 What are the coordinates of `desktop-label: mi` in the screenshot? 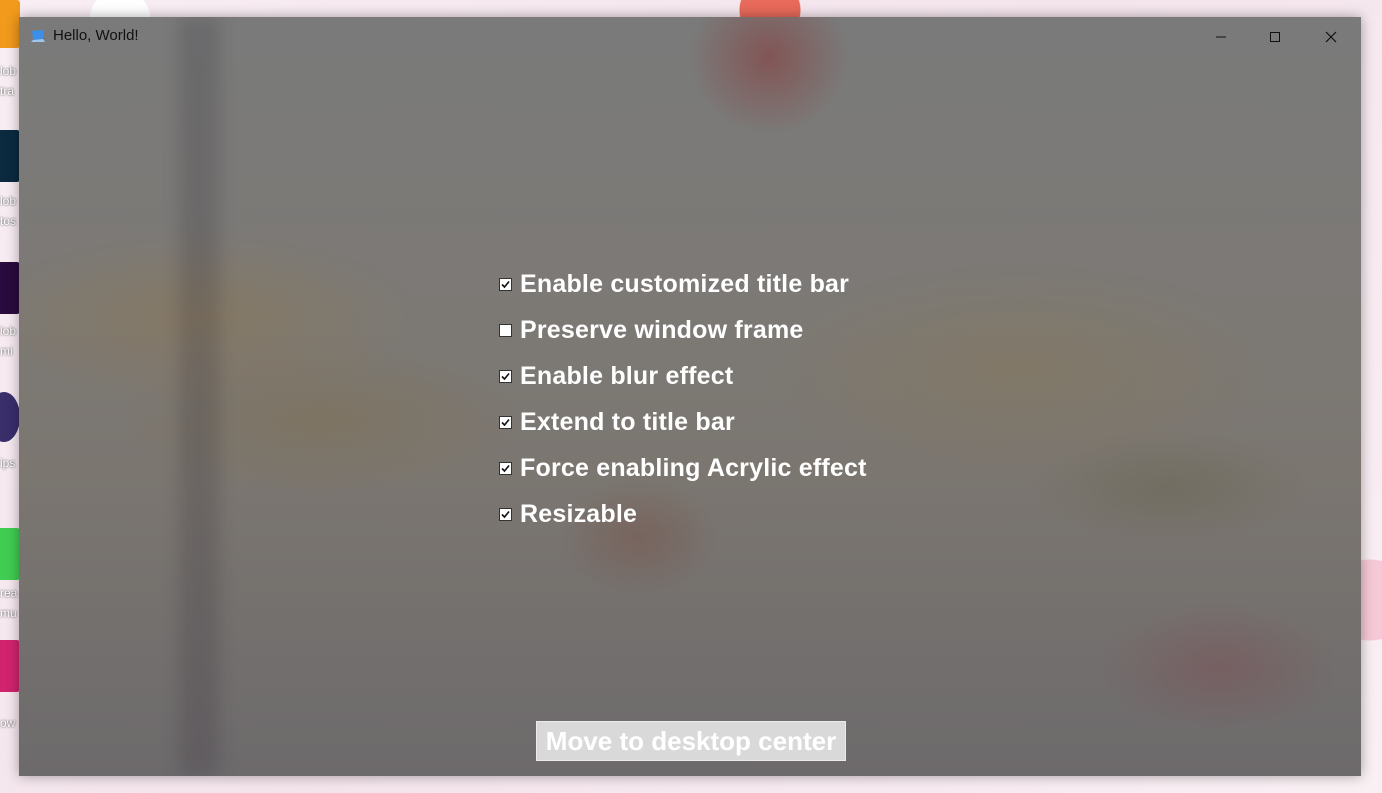 It's located at (6, 351).